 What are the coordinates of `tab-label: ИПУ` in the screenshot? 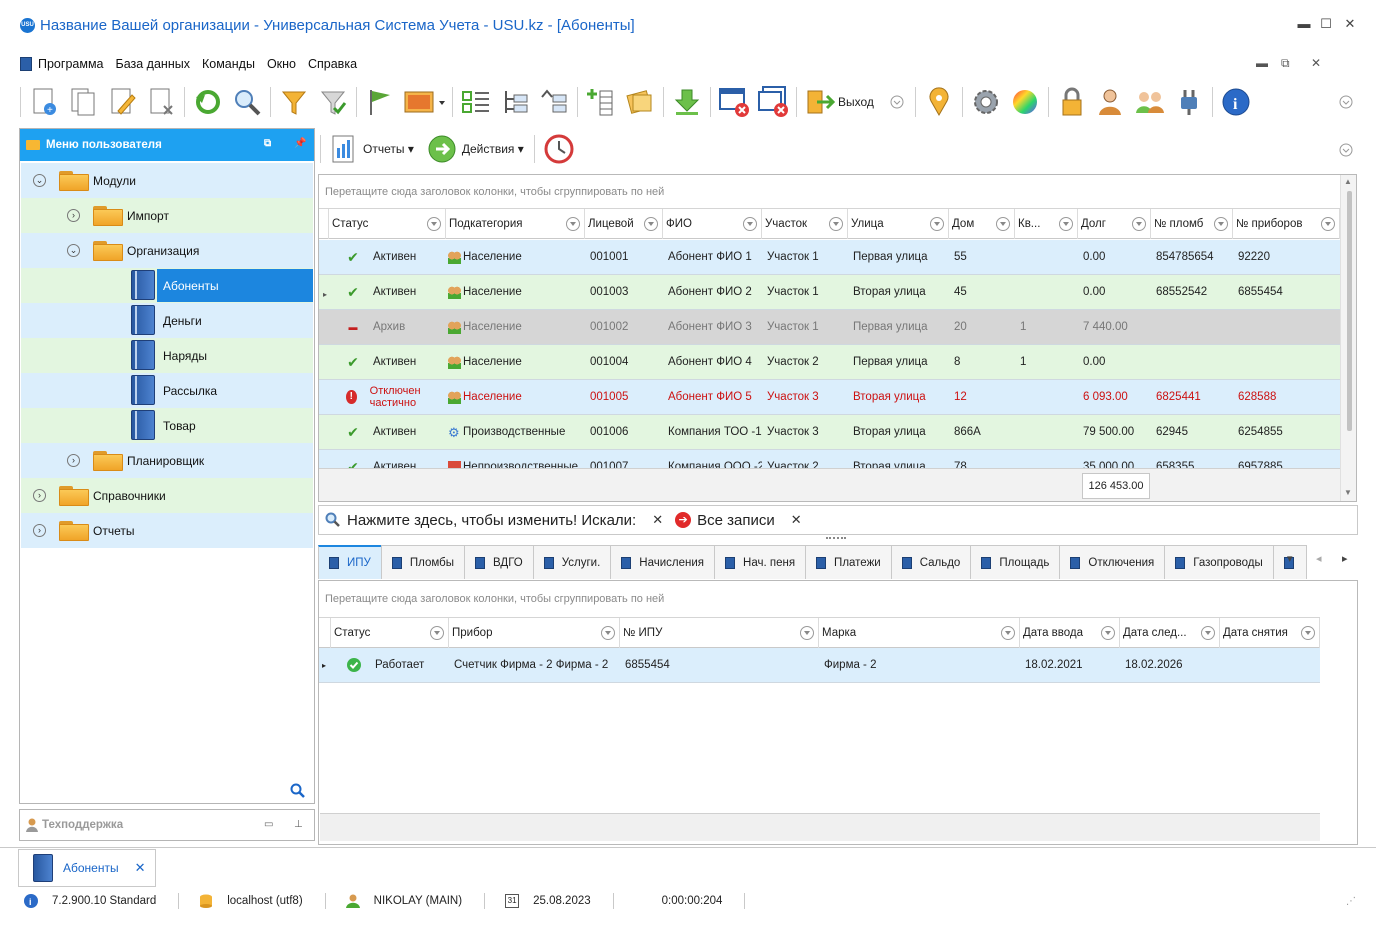 It's located at (359, 563).